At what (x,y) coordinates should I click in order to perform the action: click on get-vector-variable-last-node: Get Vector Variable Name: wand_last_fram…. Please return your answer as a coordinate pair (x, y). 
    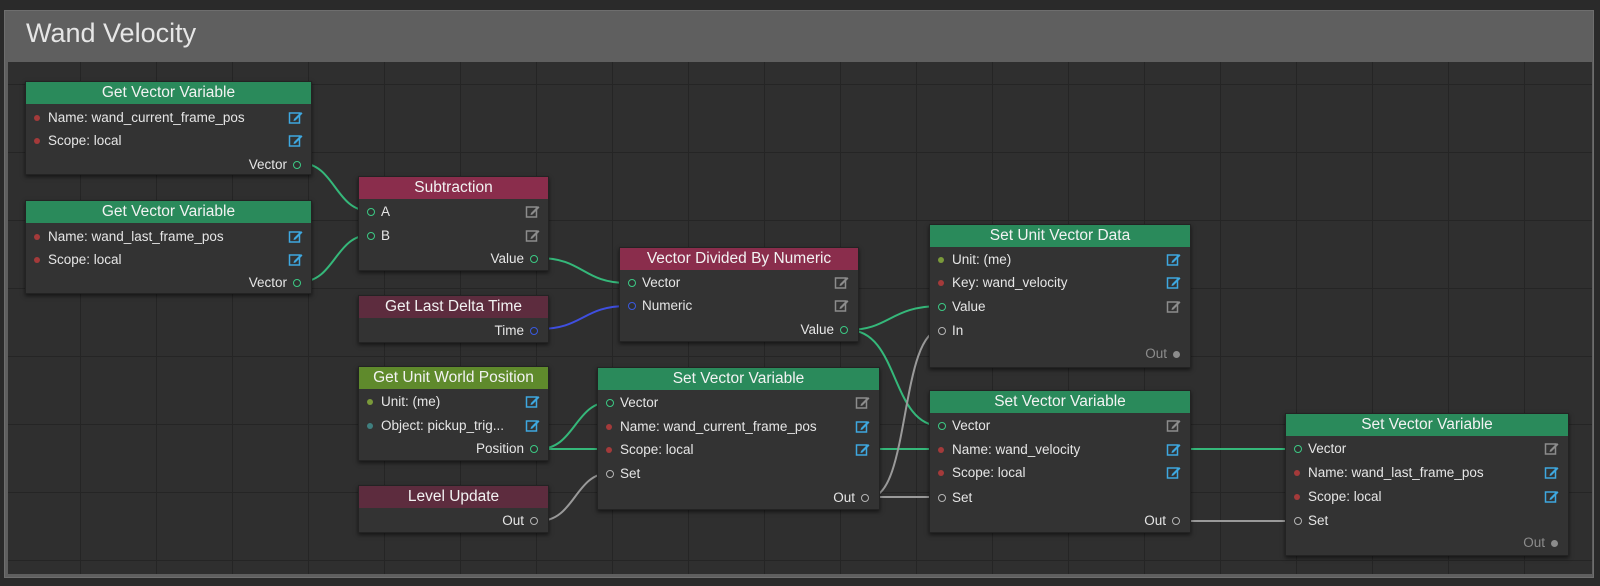
    Looking at the image, I should click on (168, 247).